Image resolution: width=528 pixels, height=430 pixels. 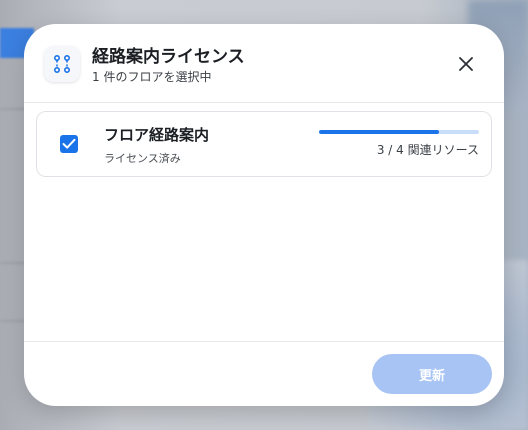 I want to click on close-icon, so click(x=466, y=64).